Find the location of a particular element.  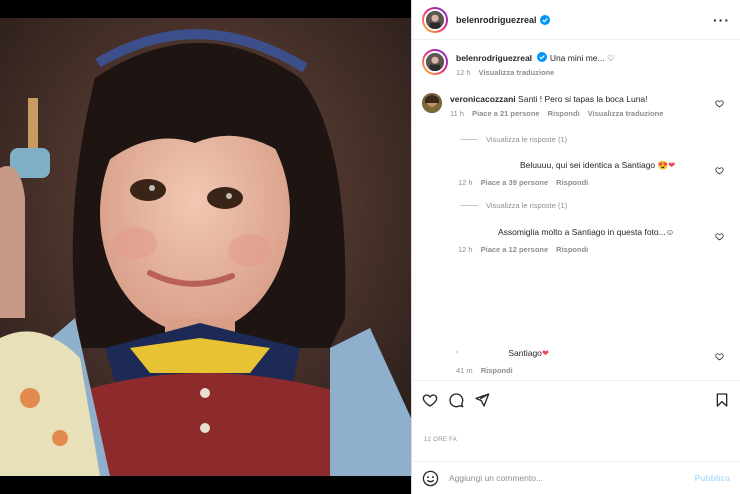

emoji-icon is located at coordinates (430, 478).